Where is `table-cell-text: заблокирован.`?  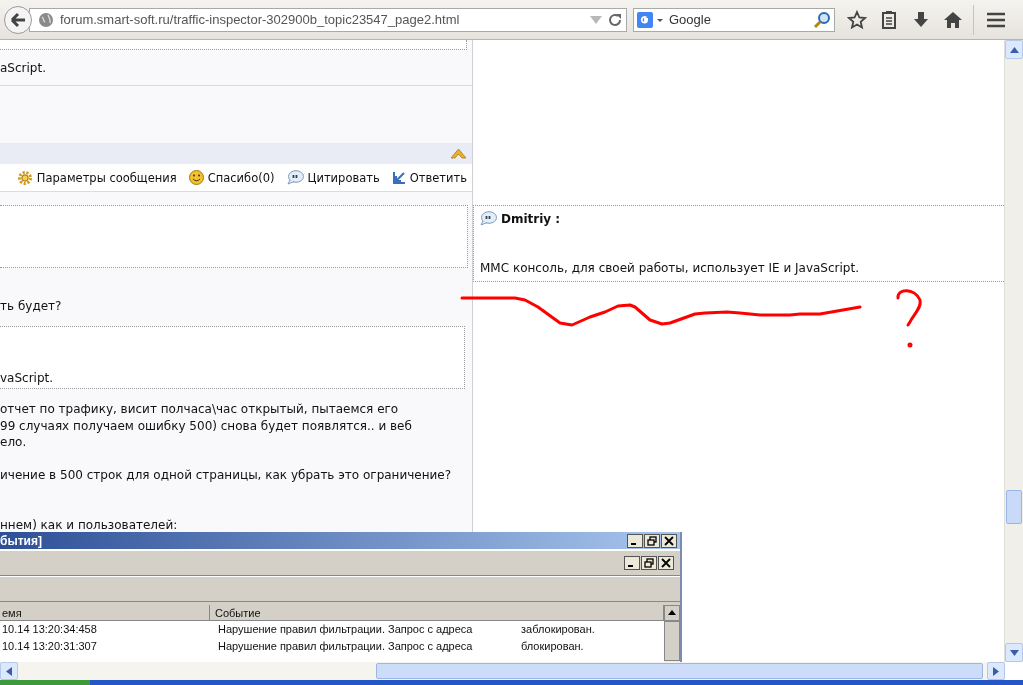
table-cell-text: заблокирован. is located at coordinates (558, 629).